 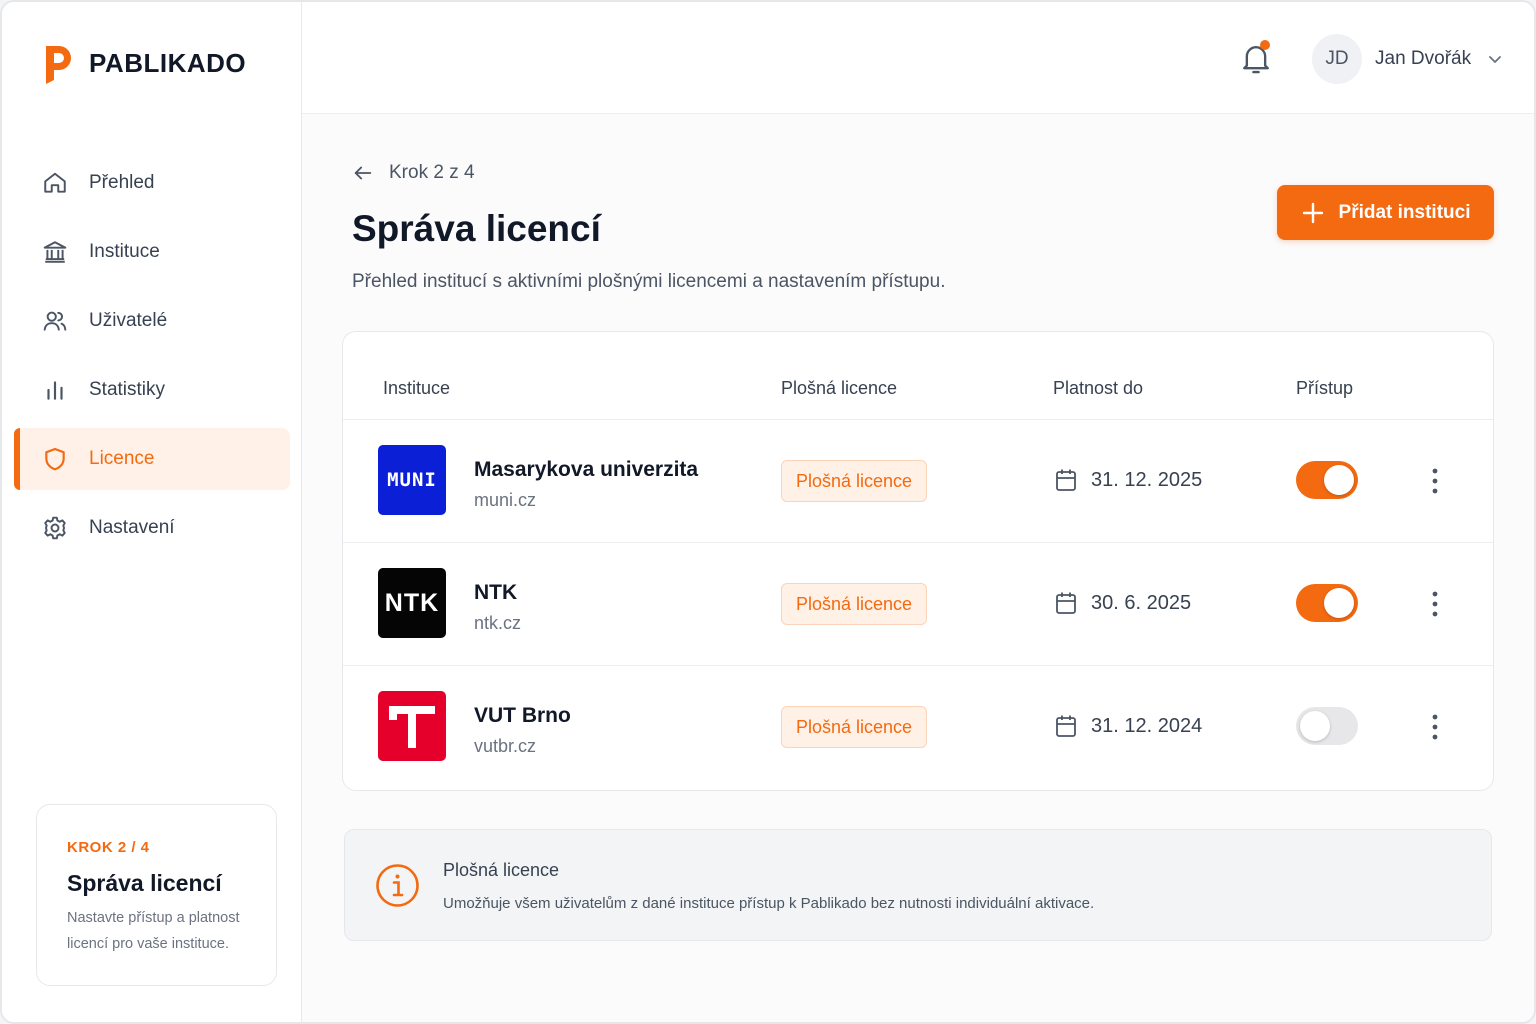 What do you see at coordinates (476, 228) in the screenshot?
I see `page-title: Správa licencí` at bounding box center [476, 228].